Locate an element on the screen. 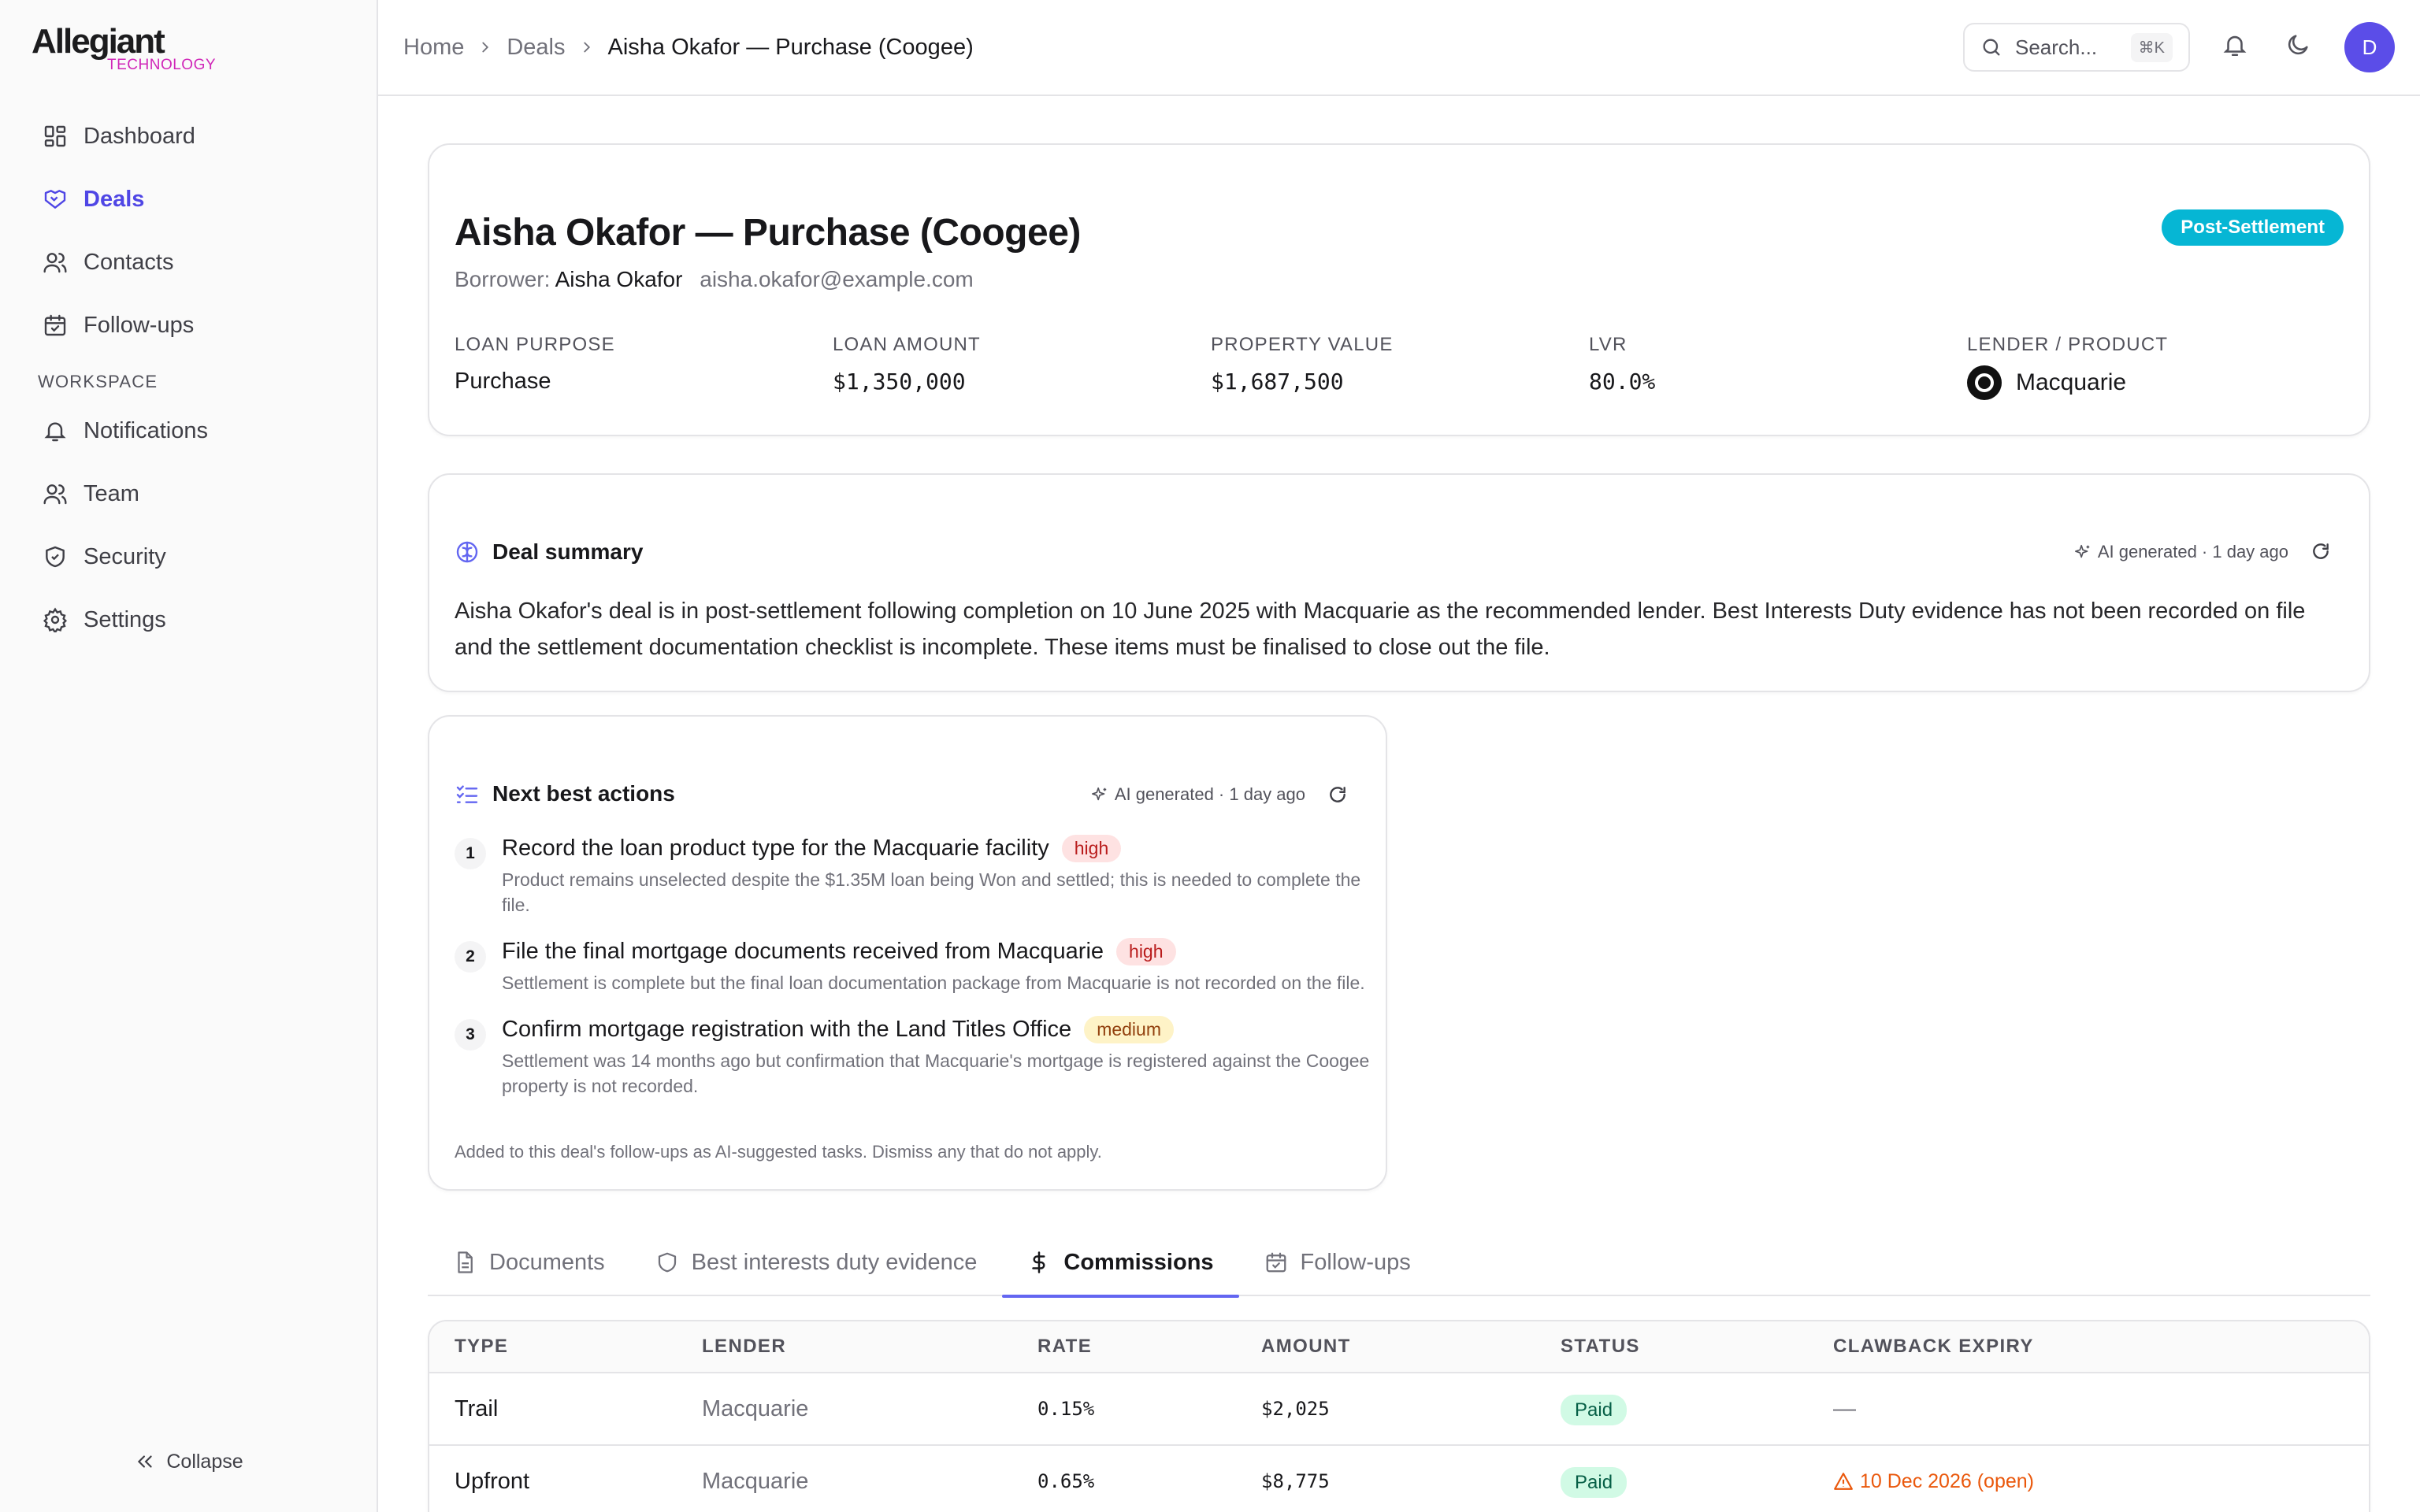 Image resolution: width=2420 pixels, height=1512 pixels. sidebar-item-follow-ups: Follow-ups is located at coordinates (189, 325).